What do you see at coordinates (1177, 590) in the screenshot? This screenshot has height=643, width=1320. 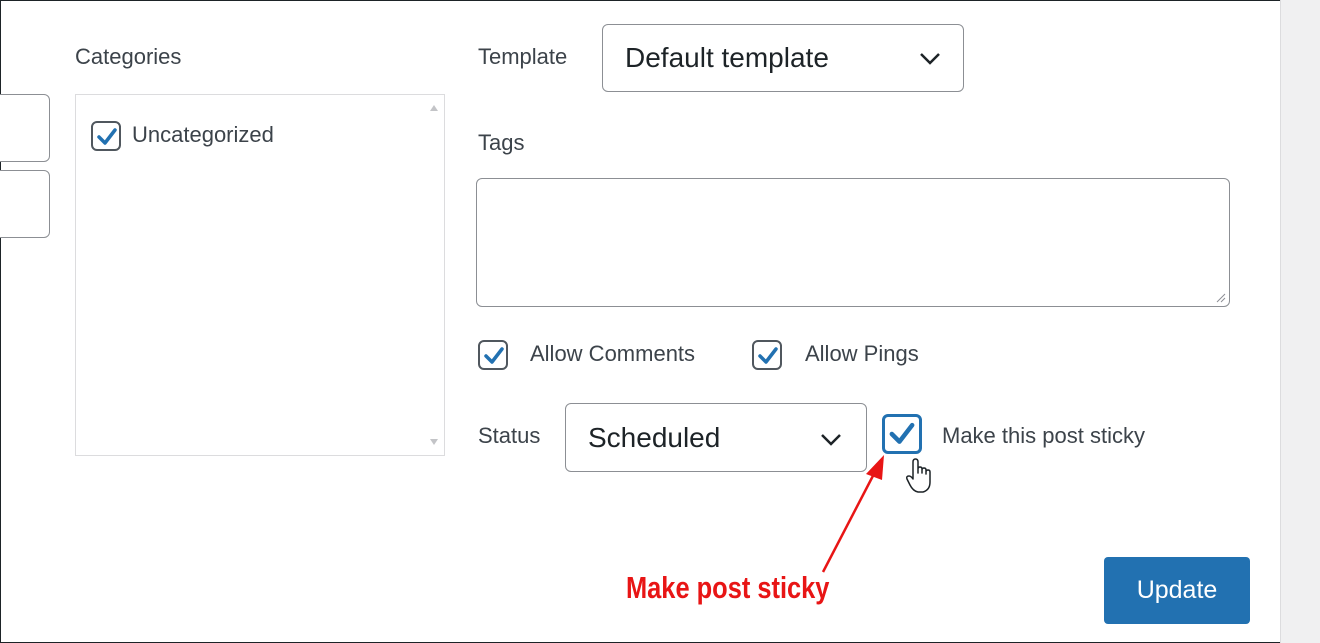 I see `update-button: Update` at bounding box center [1177, 590].